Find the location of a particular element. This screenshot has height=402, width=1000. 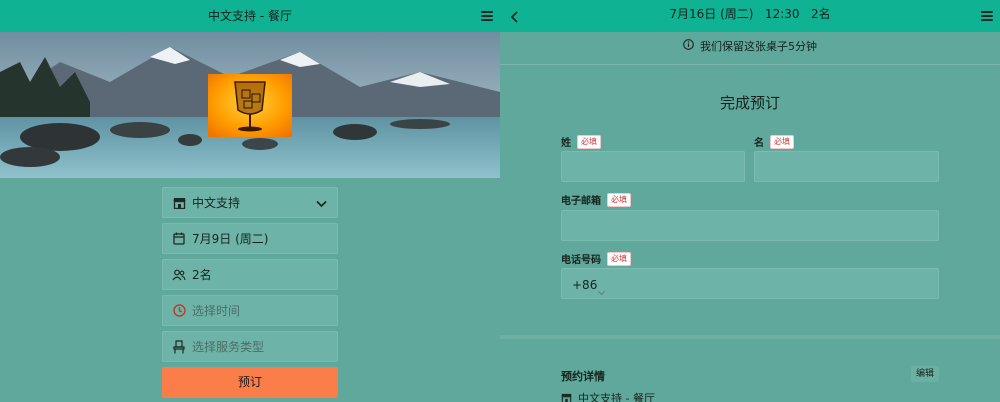

details-title: 预约详情 is located at coordinates (583, 376).